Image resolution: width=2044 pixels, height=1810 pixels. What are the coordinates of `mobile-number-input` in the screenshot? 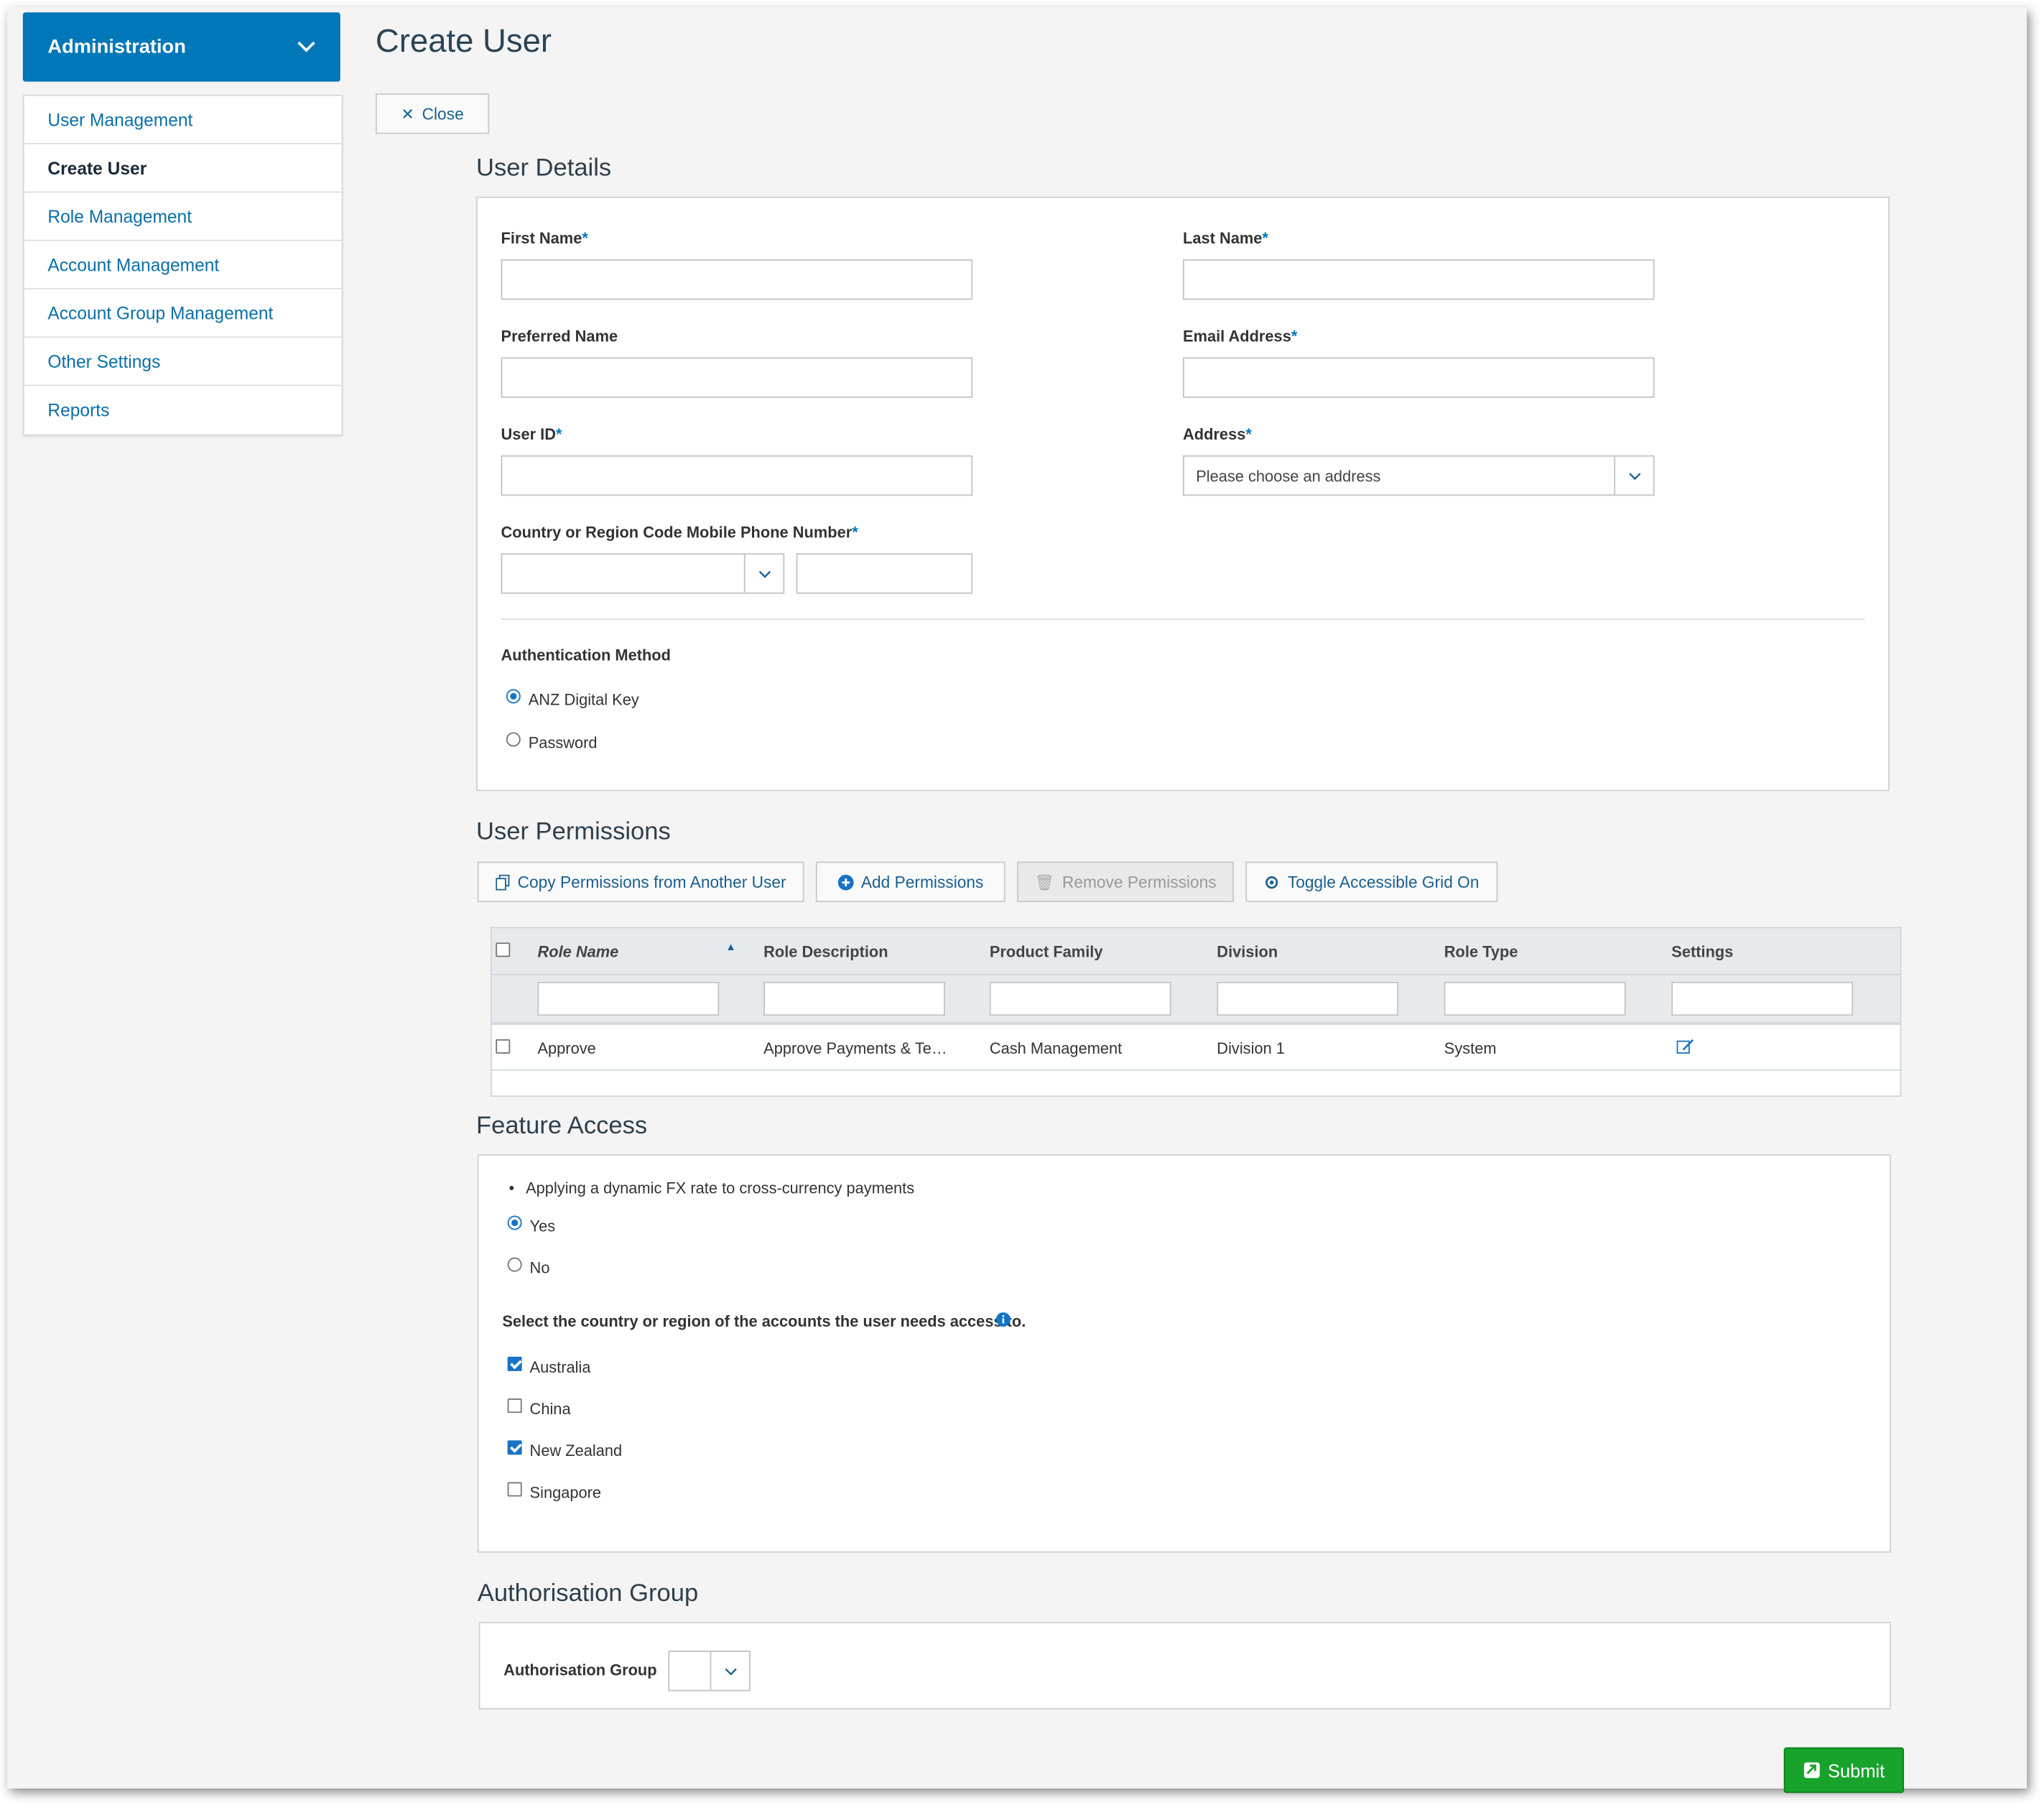 It's located at (884, 573).